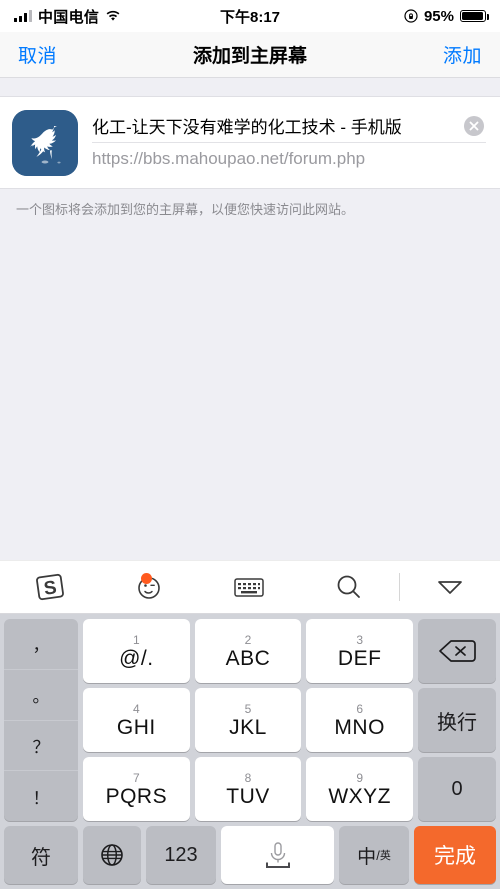 The image size is (500, 889). I want to click on key-8-label: TUV, so click(248, 796).